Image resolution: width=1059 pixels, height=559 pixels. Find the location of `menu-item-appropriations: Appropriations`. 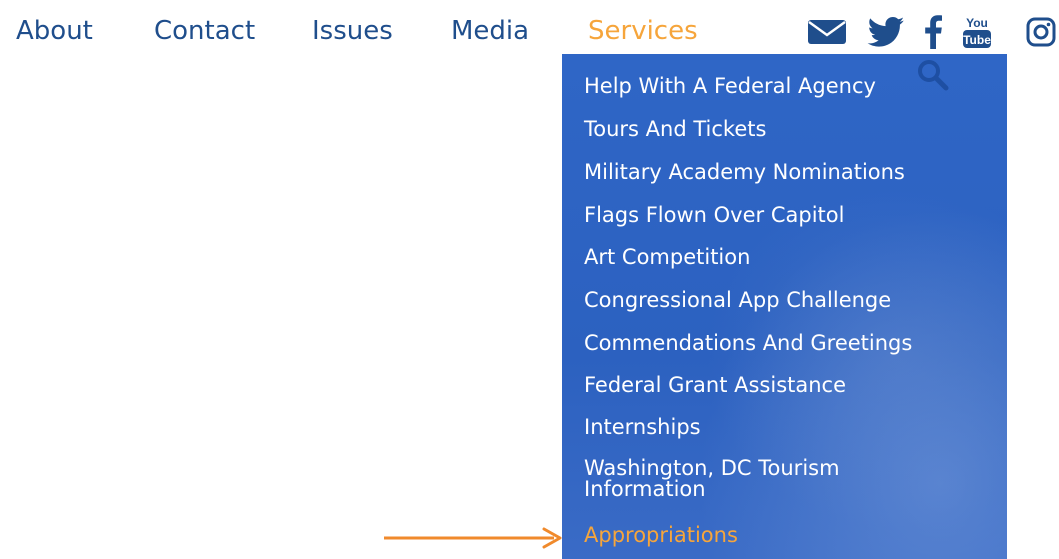

menu-item-appropriations: Appropriations is located at coordinates (789, 535).